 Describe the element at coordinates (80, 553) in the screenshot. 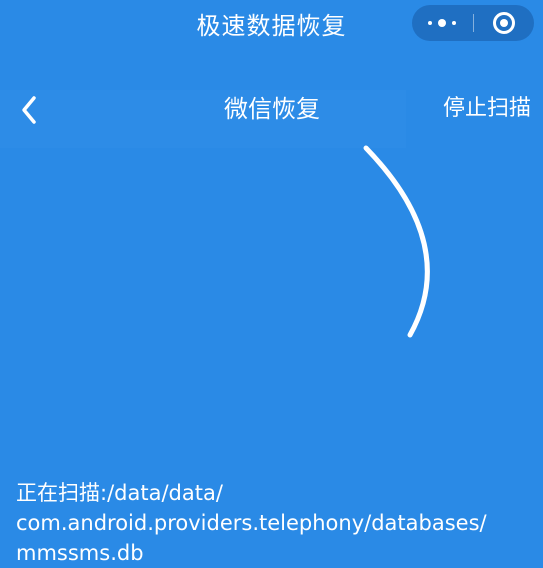

I see `scan-status-line: mmssms.db` at that location.